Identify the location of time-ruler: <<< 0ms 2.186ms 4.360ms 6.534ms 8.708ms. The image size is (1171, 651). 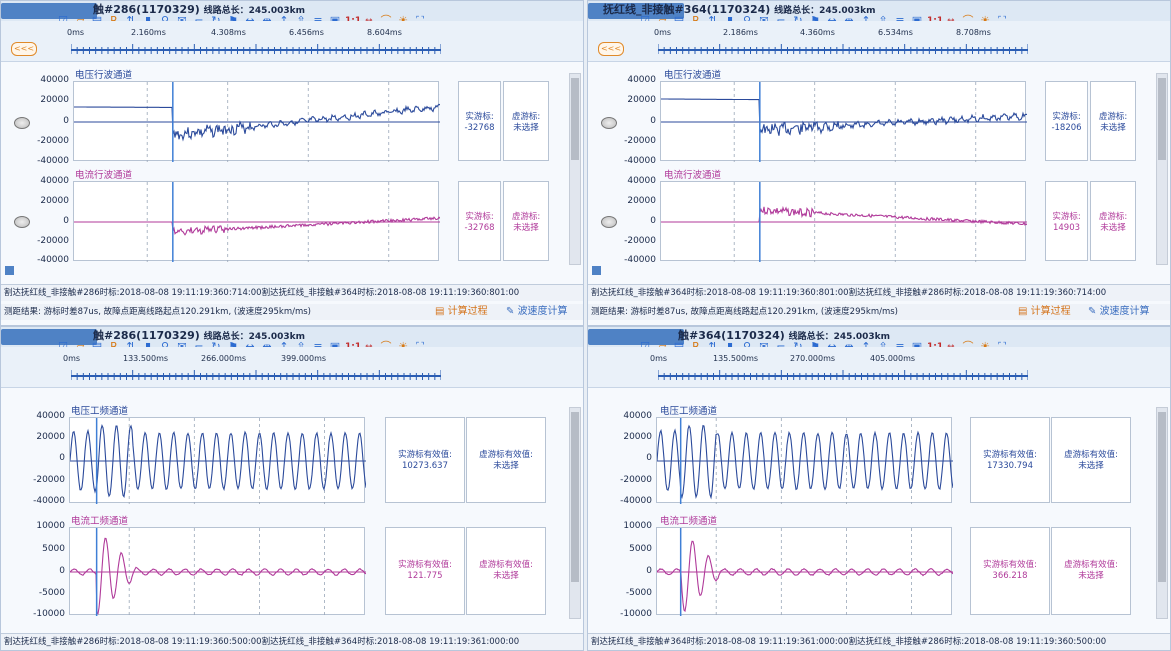
(879, 41).